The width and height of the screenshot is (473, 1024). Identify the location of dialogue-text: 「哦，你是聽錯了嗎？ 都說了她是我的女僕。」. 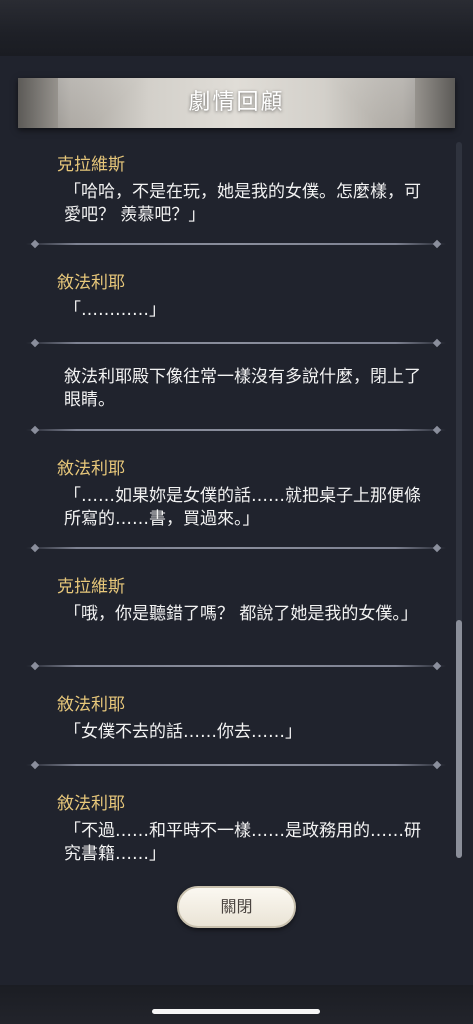
(241, 614).